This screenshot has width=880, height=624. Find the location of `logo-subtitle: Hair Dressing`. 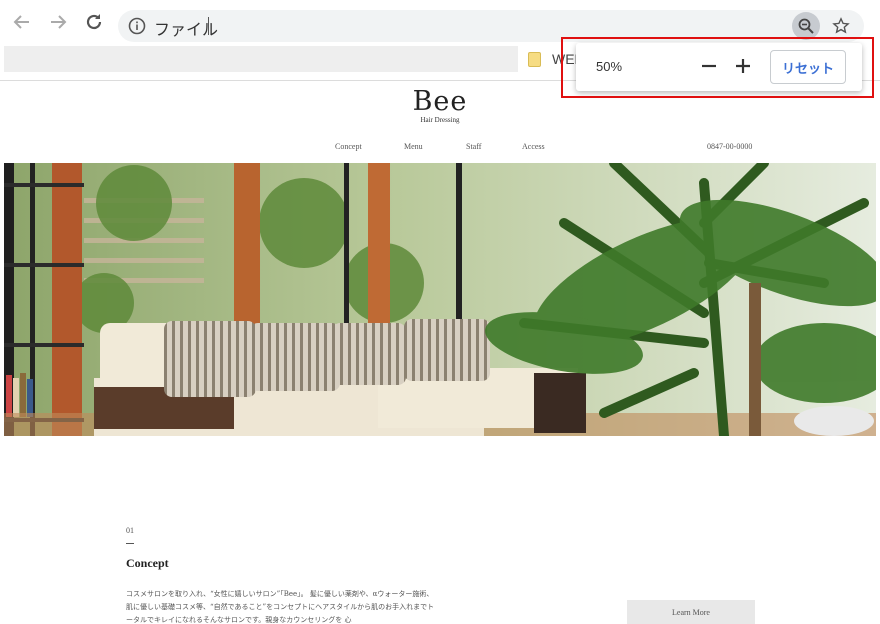

logo-subtitle: Hair Dressing is located at coordinates (440, 120).